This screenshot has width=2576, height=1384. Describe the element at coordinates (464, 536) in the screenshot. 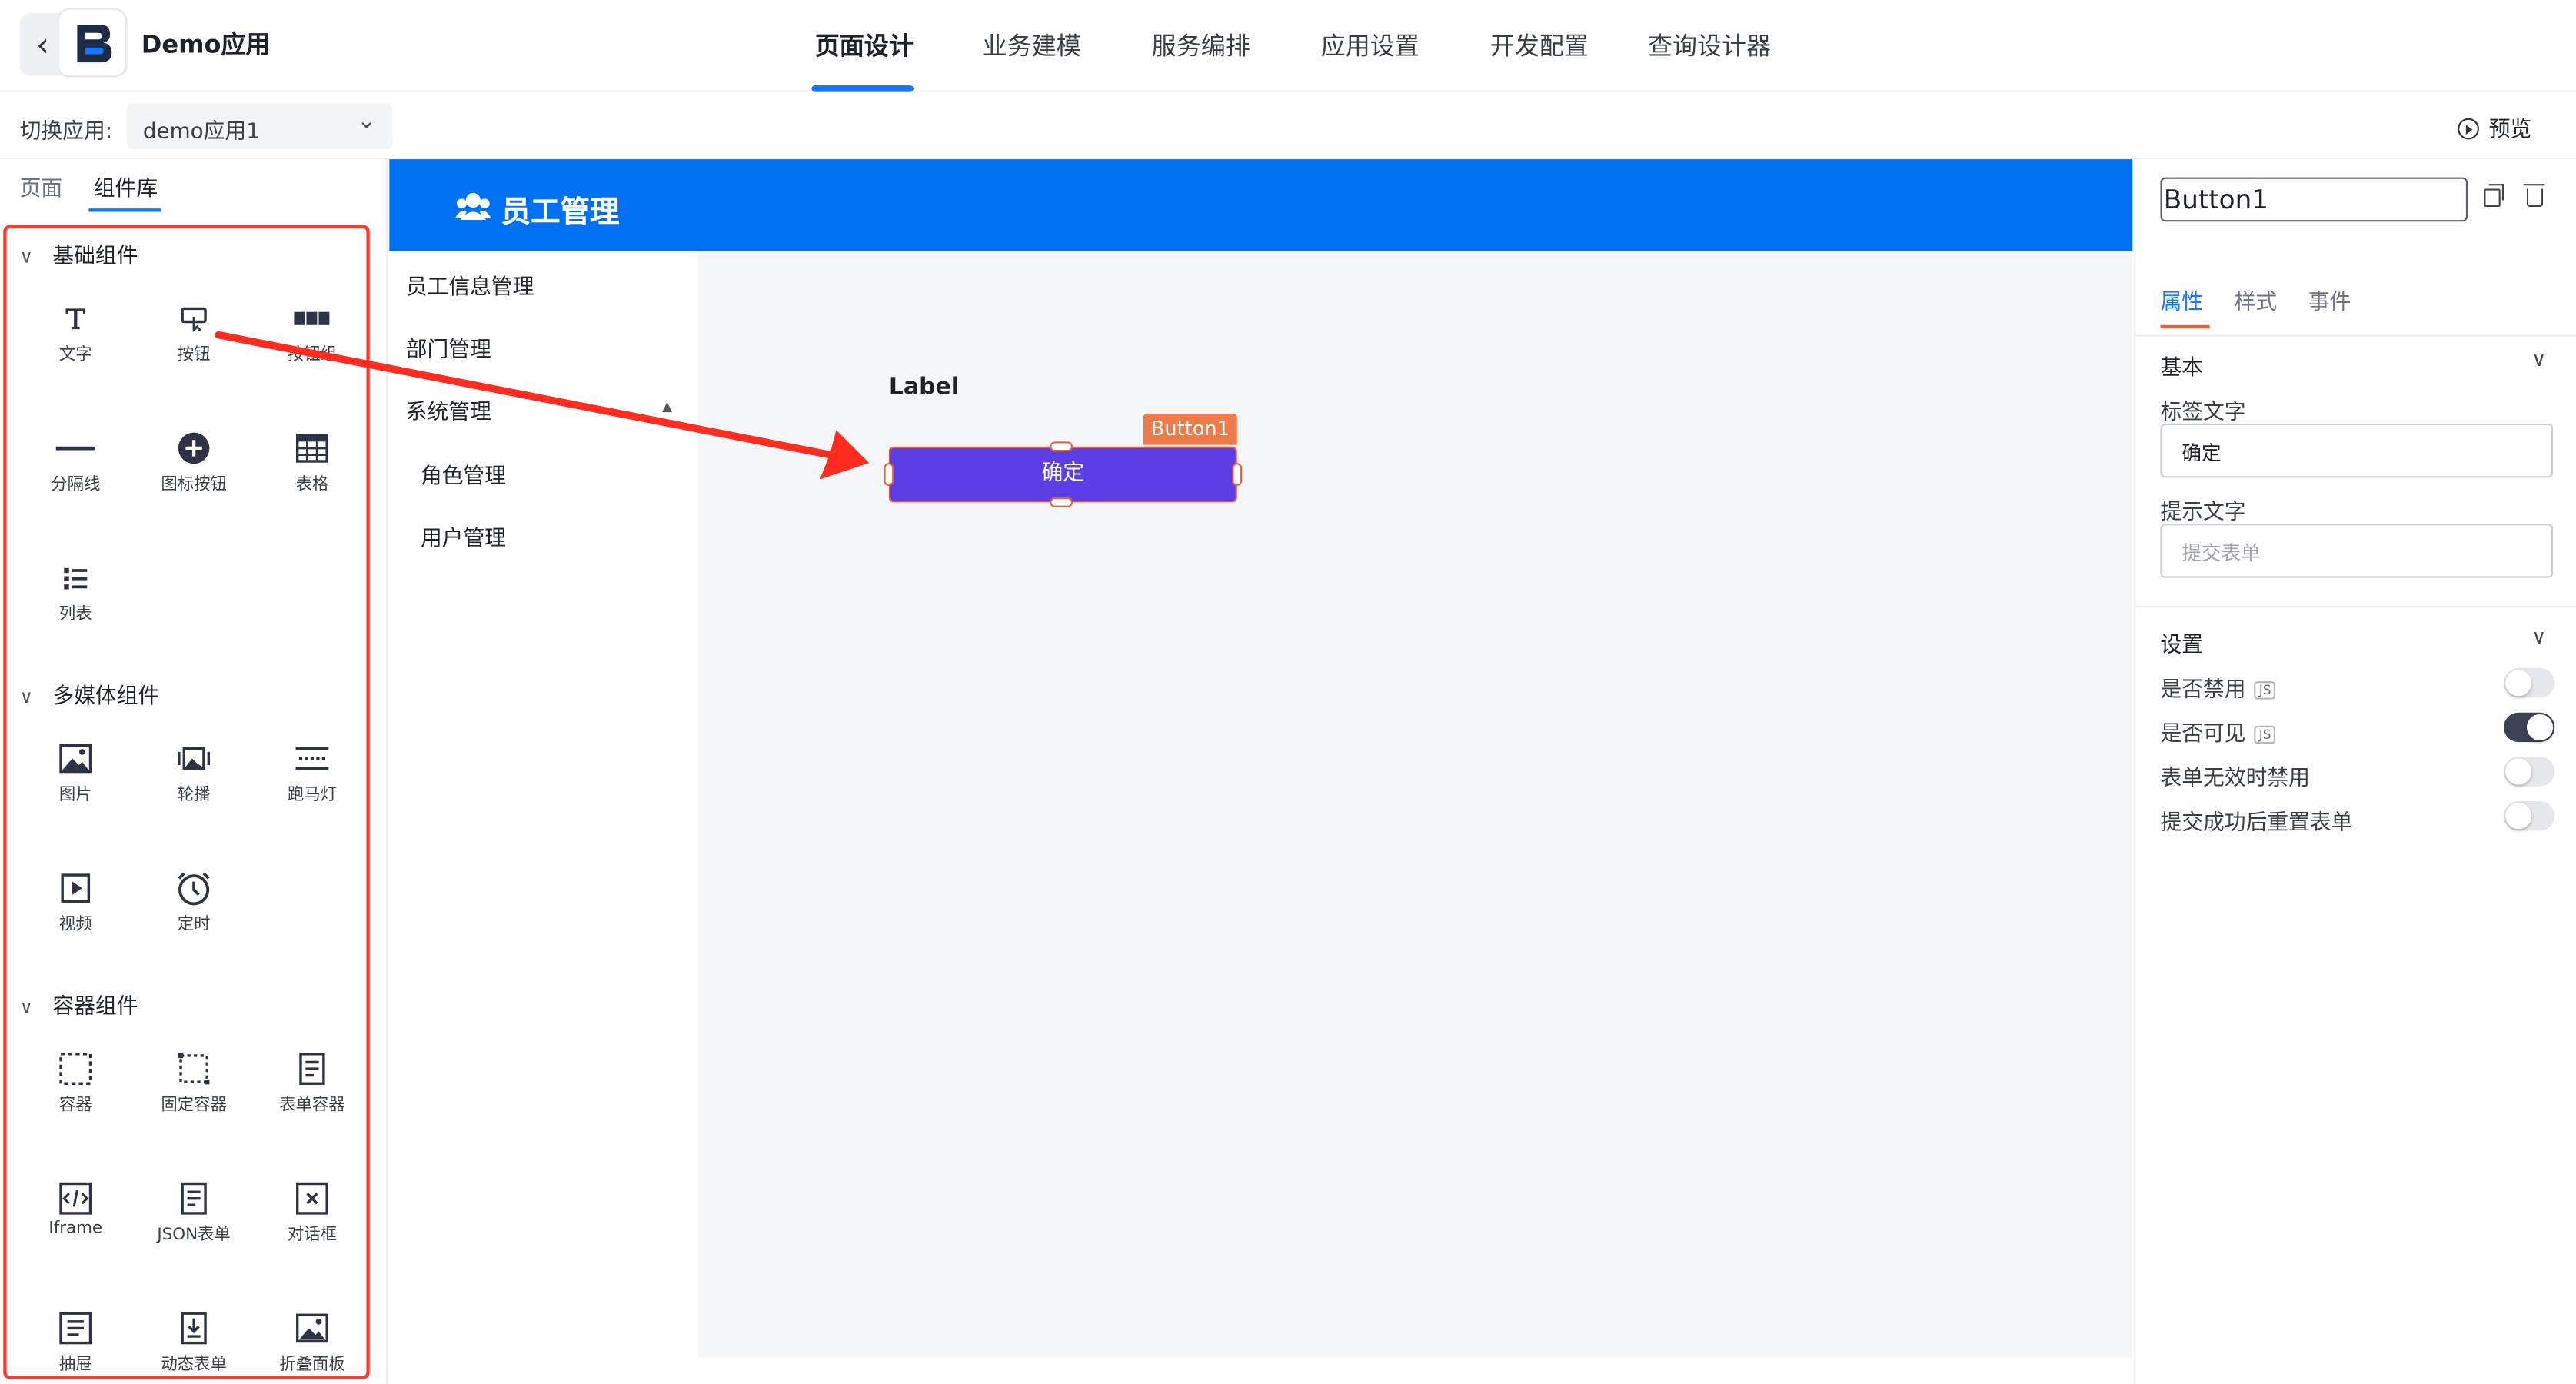

I see `menu-item-user: 用户管理` at that location.